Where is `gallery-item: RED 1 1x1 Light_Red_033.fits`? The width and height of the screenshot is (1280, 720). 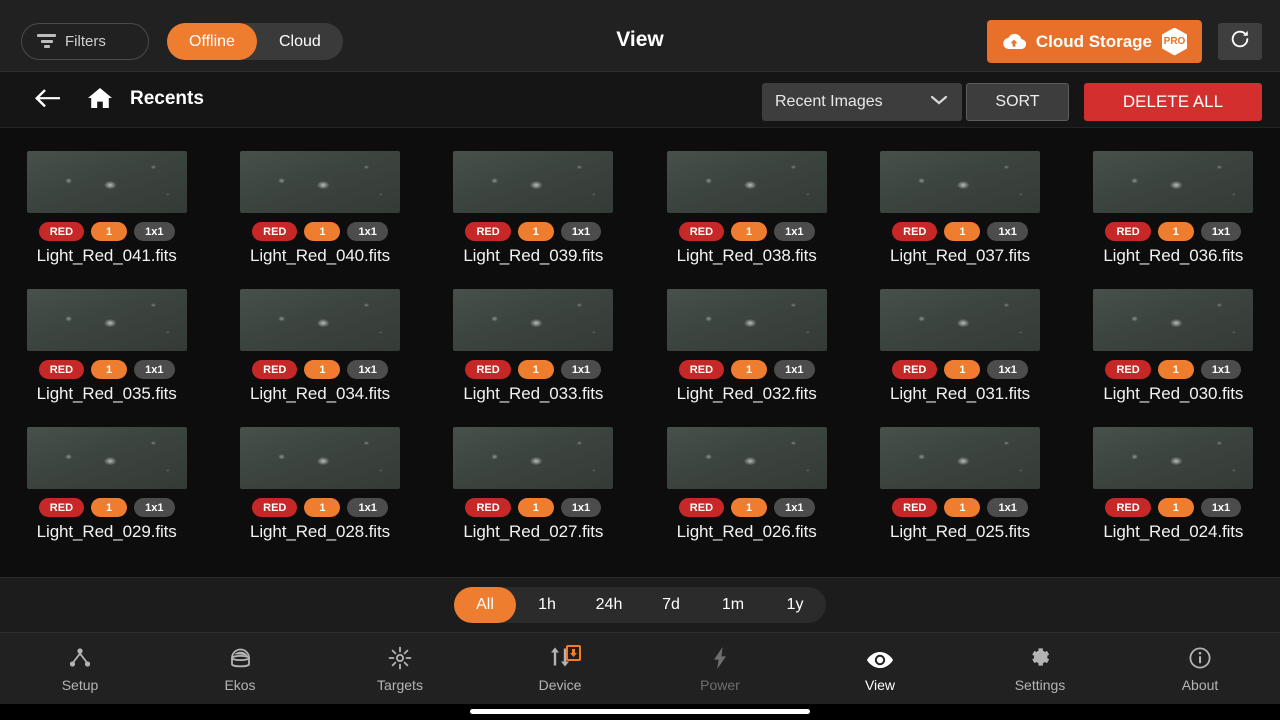
gallery-item: RED 1 1x1 Light_Red_033.fits is located at coordinates (533, 335).